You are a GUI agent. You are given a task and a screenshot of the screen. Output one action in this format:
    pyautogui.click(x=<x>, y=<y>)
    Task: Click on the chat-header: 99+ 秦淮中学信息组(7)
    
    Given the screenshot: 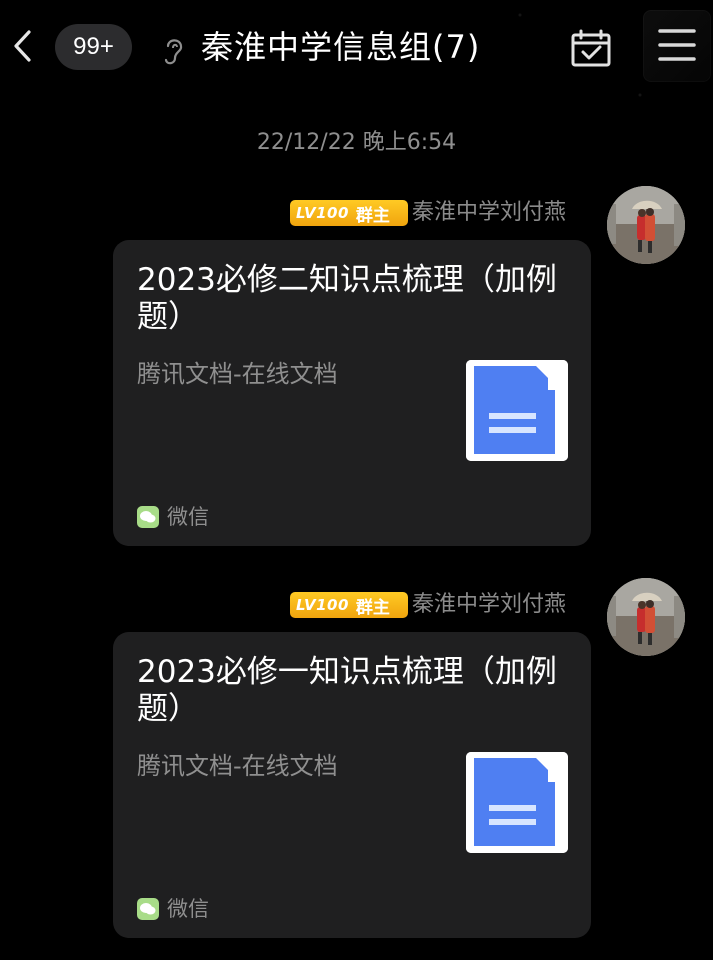 What is the action you would take?
    pyautogui.click(x=356, y=48)
    